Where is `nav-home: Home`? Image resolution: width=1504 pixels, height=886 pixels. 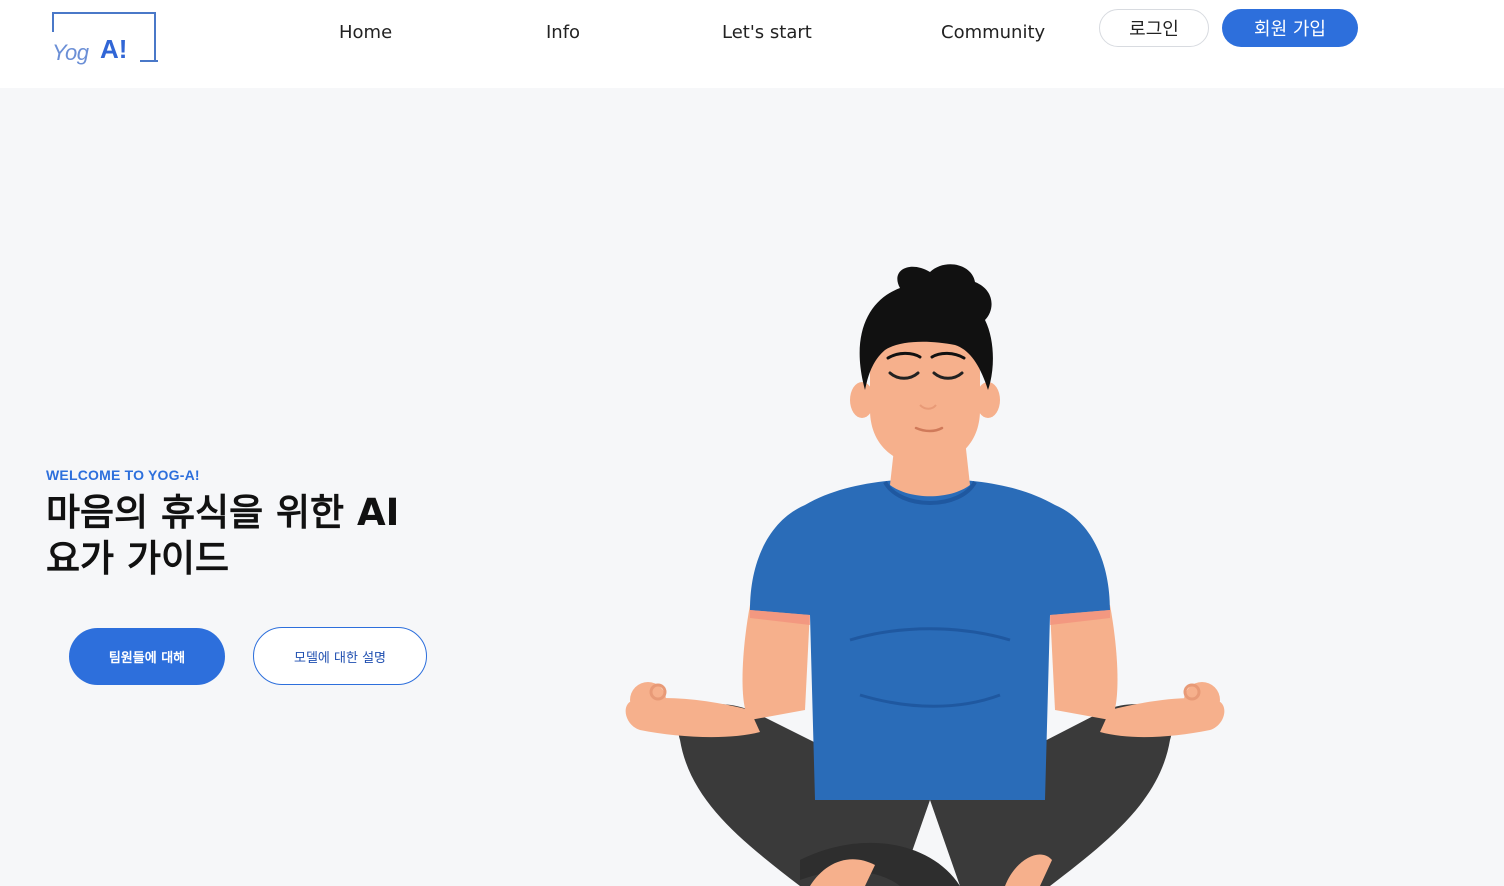 nav-home: Home is located at coordinates (365, 32).